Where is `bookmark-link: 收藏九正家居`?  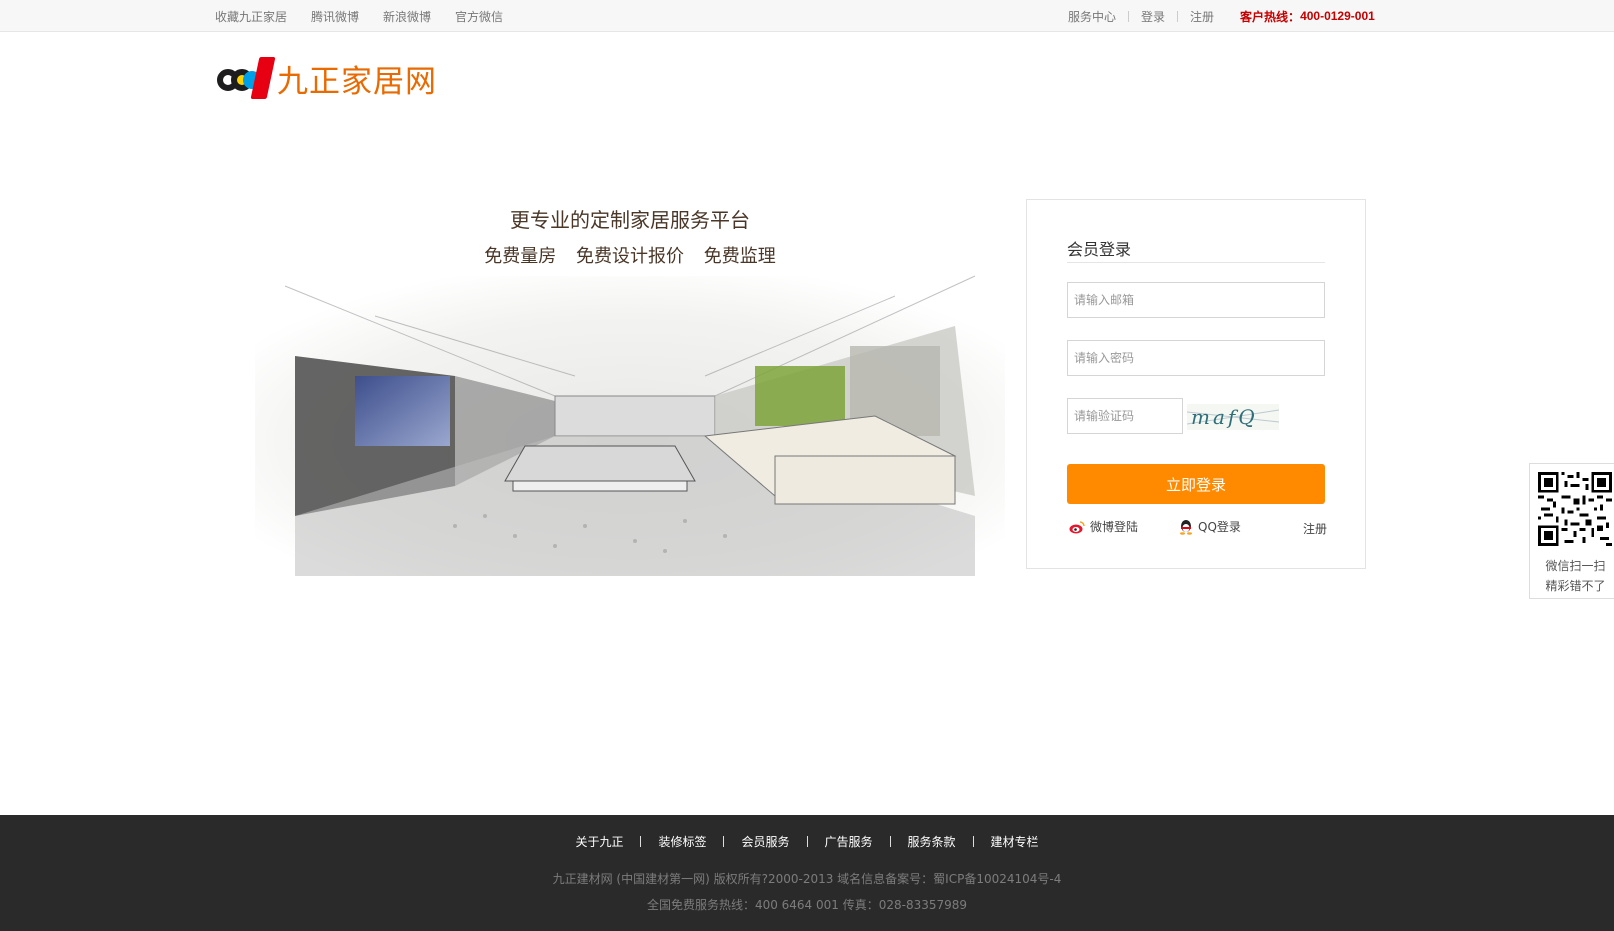
bookmark-link: 收藏九正家居 is located at coordinates (251, 16).